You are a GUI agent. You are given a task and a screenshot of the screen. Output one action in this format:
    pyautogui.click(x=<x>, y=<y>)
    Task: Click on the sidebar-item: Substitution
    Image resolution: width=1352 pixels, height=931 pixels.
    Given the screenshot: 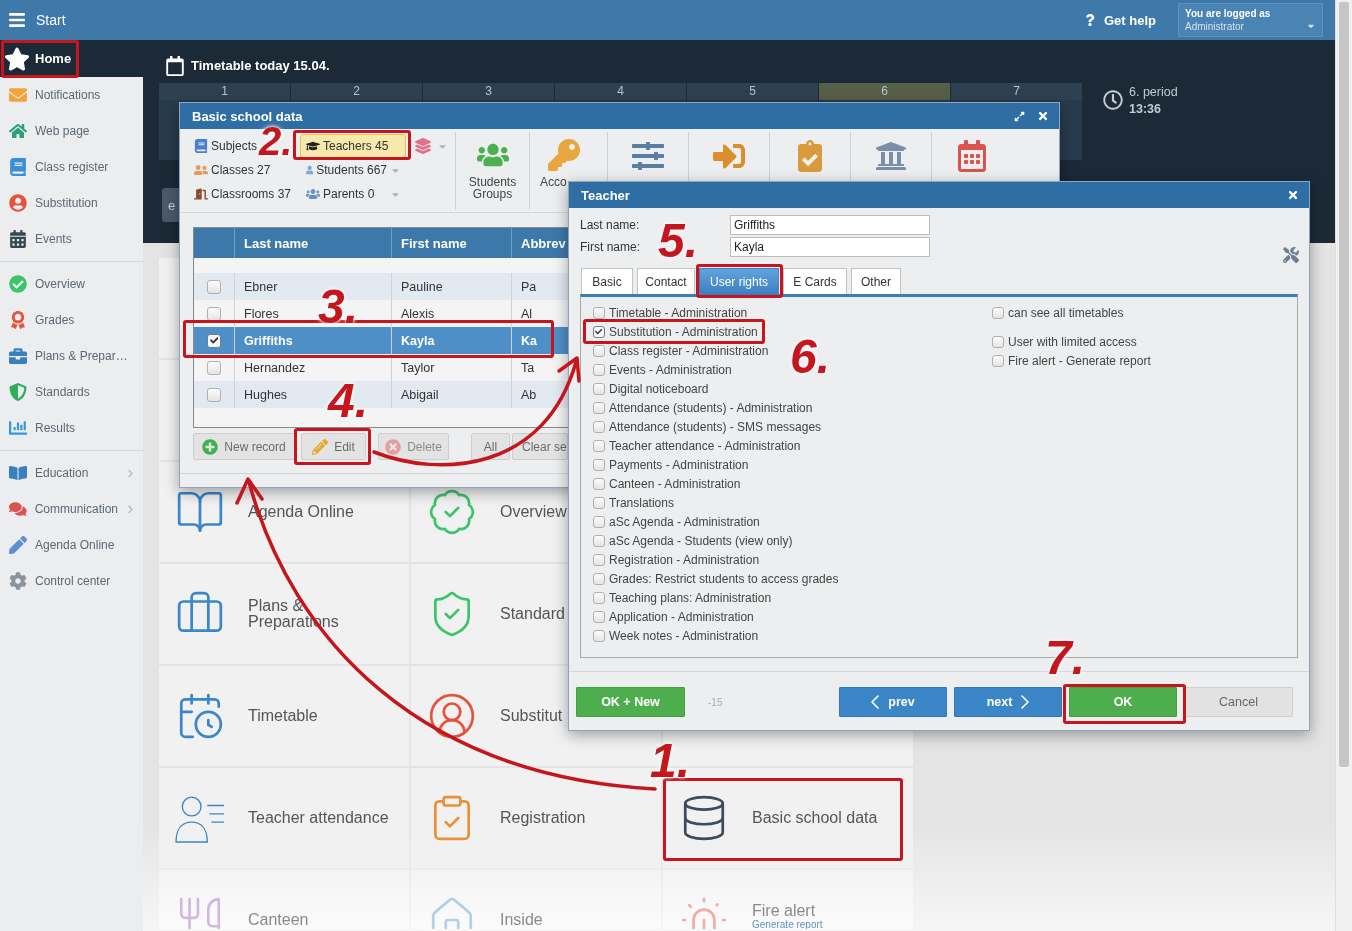 What is the action you would take?
    pyautogui.click(x=71, y=203)
    